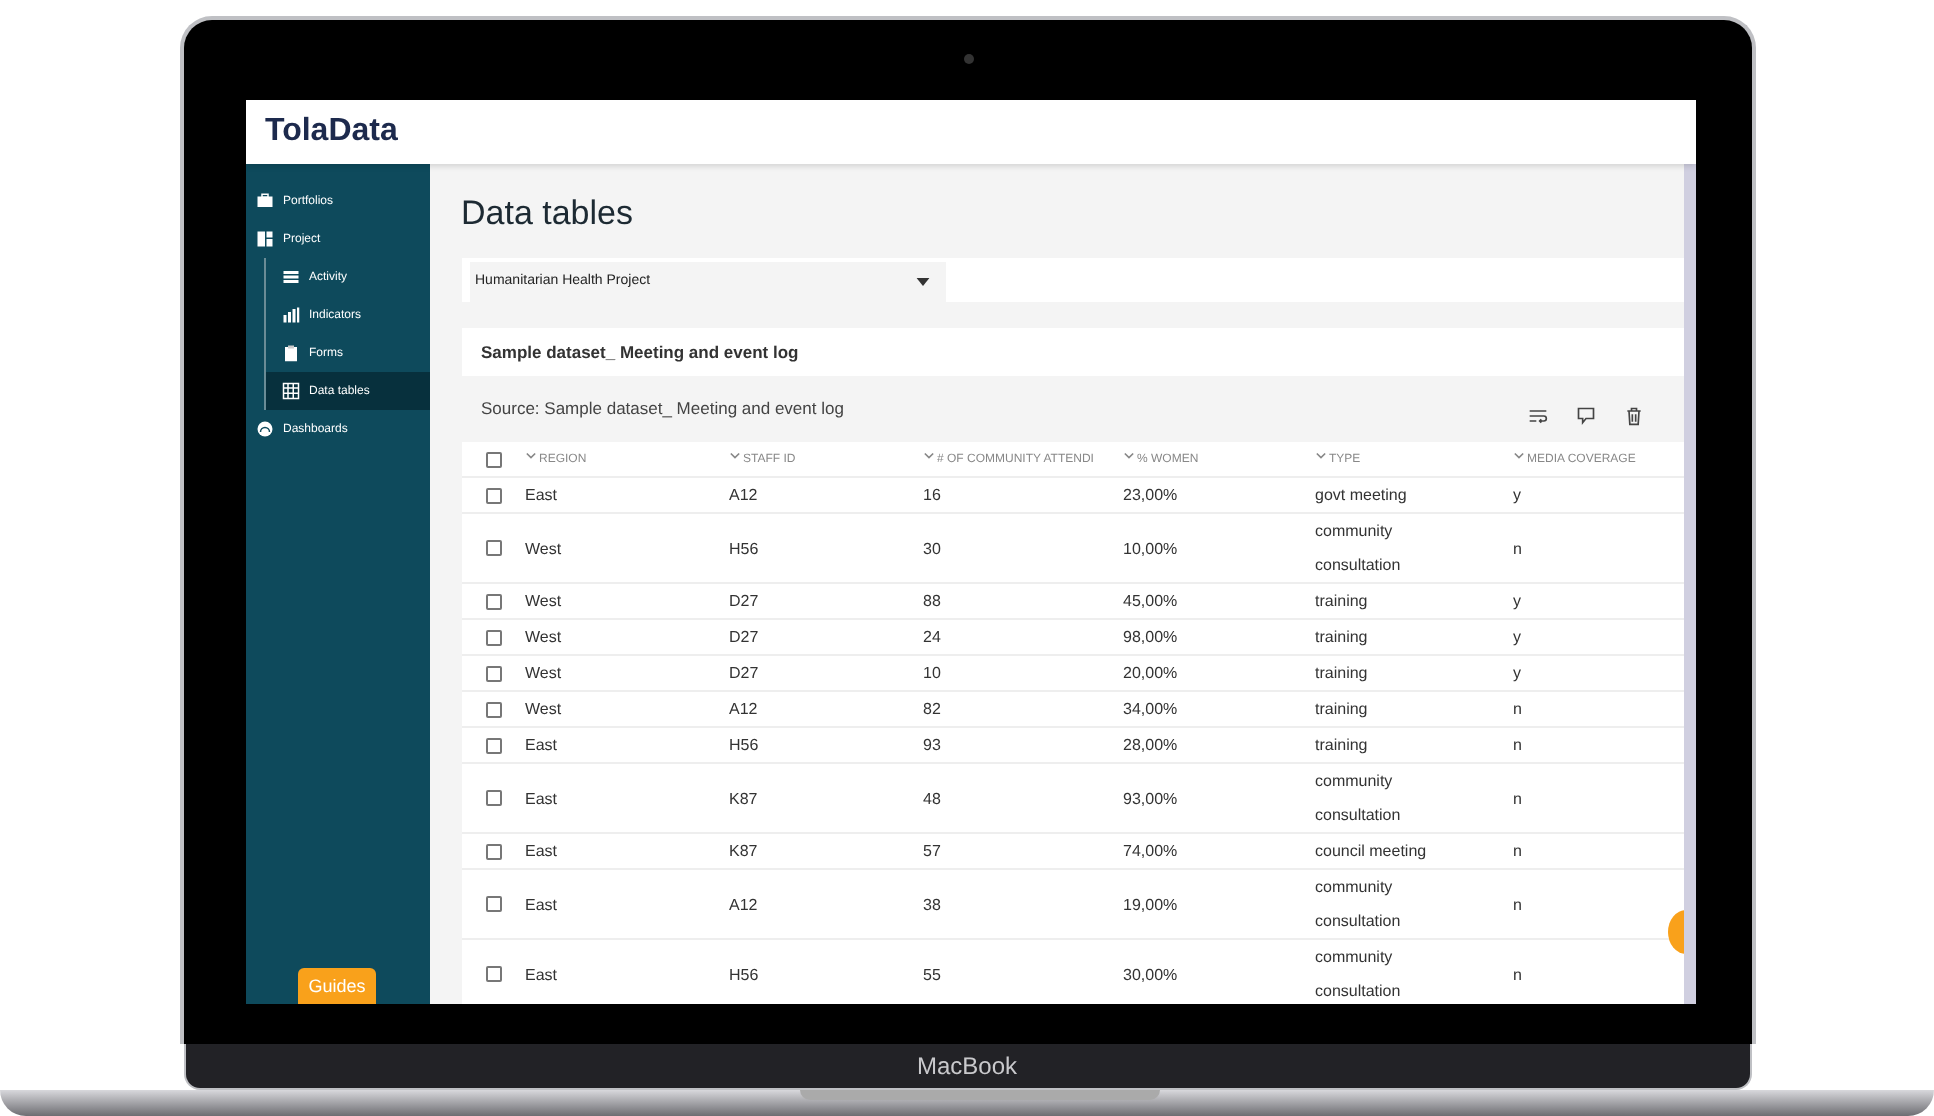 Image resolution: width=1934 pixels, height=1116 pixels. What do you see at coordinates (290, 277) in the screenshot?
I see `list-icon` at bounding box center [290, 277].